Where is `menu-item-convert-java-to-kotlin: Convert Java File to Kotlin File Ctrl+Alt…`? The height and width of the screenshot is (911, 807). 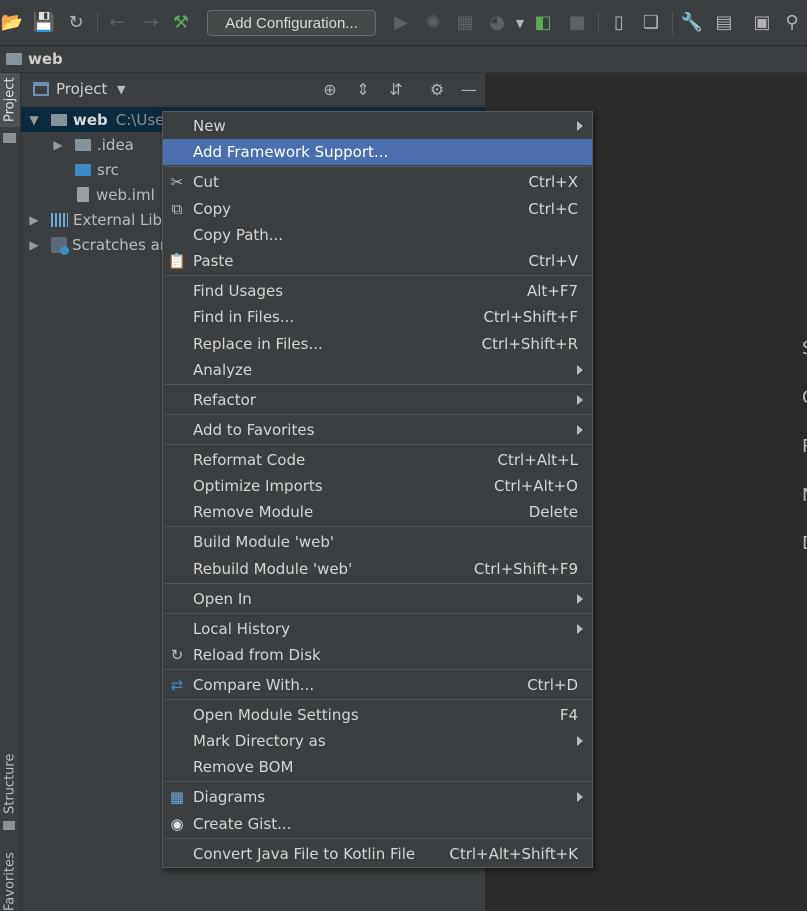
menu-item-convert-java-to-kotlin: Convert Java File to Kotlin File Ctrl+Alt… is located at coordinates (377, 854).